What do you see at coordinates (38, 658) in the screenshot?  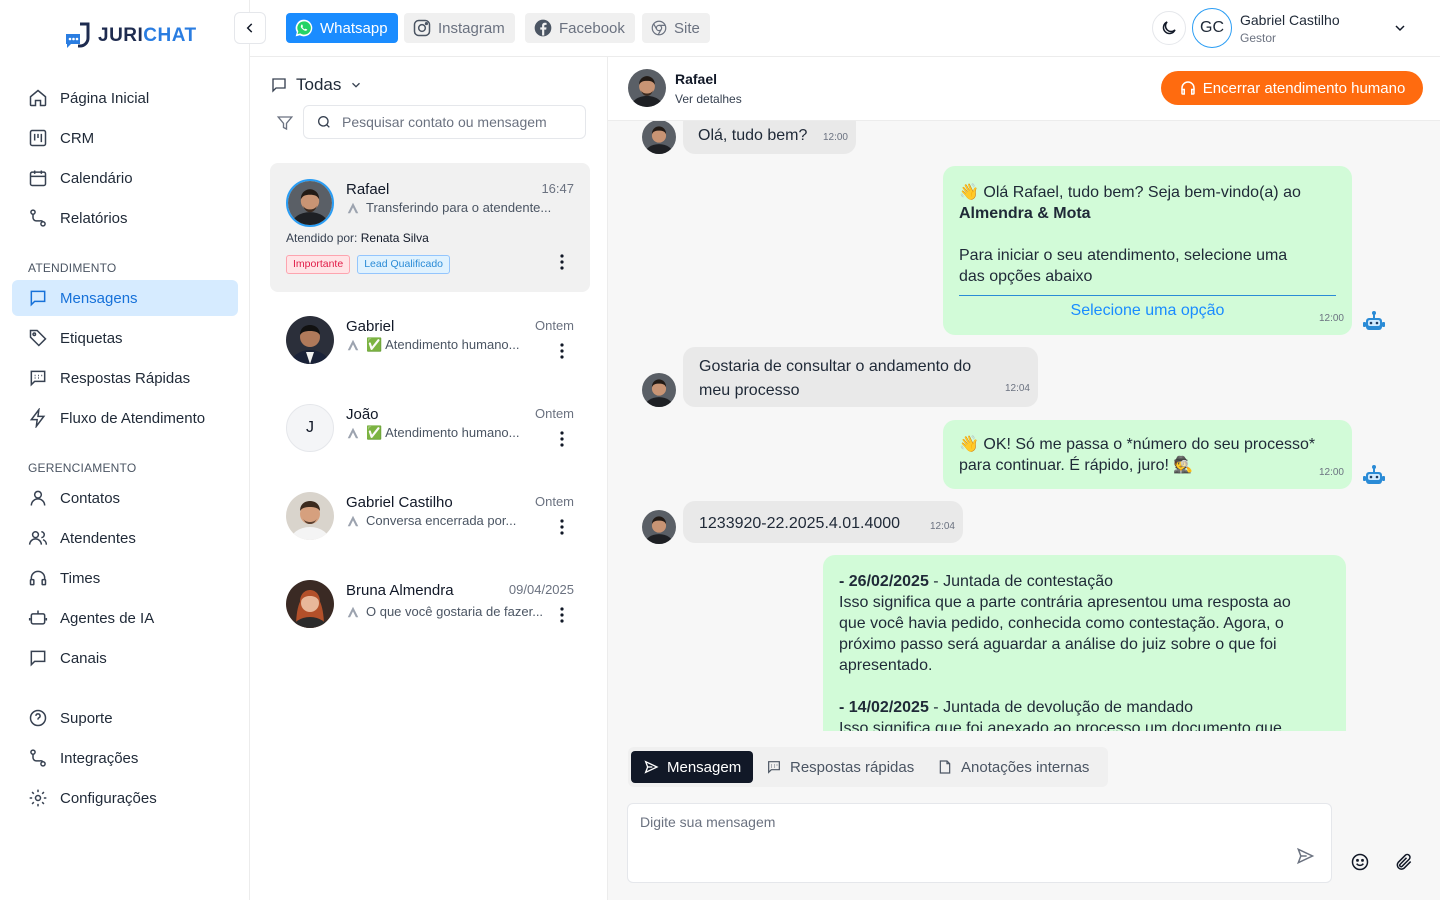 I see `channel-icon` at bounding box center [38, 658].